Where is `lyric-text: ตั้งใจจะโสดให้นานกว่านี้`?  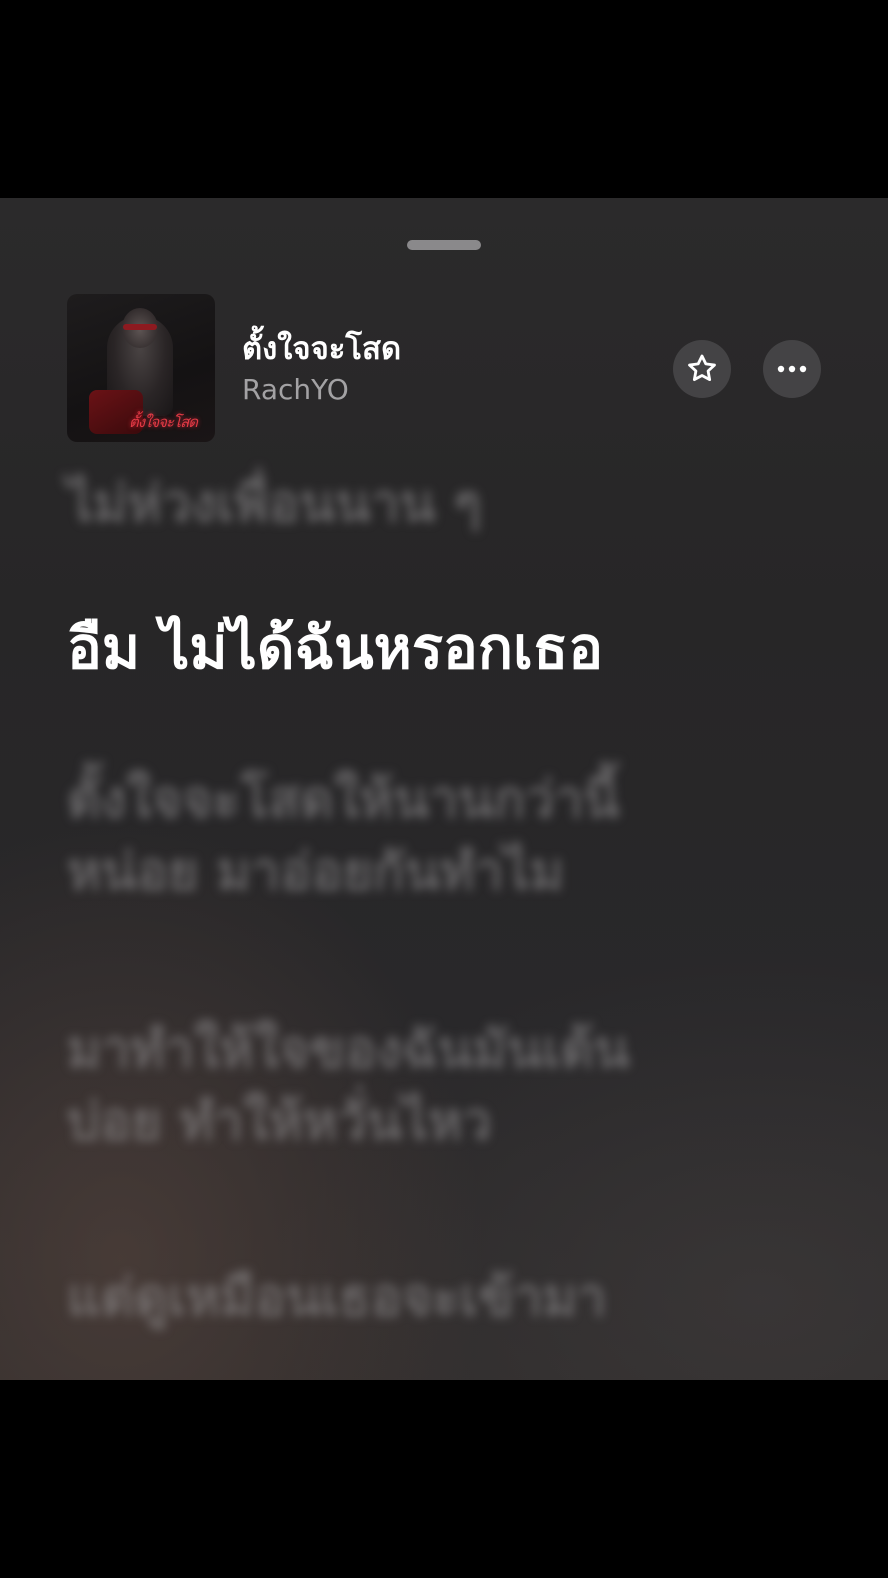
lyric-text: ตั้งใจจะโสดให้นานกว่านี้ is located at coordinates (343, 800).